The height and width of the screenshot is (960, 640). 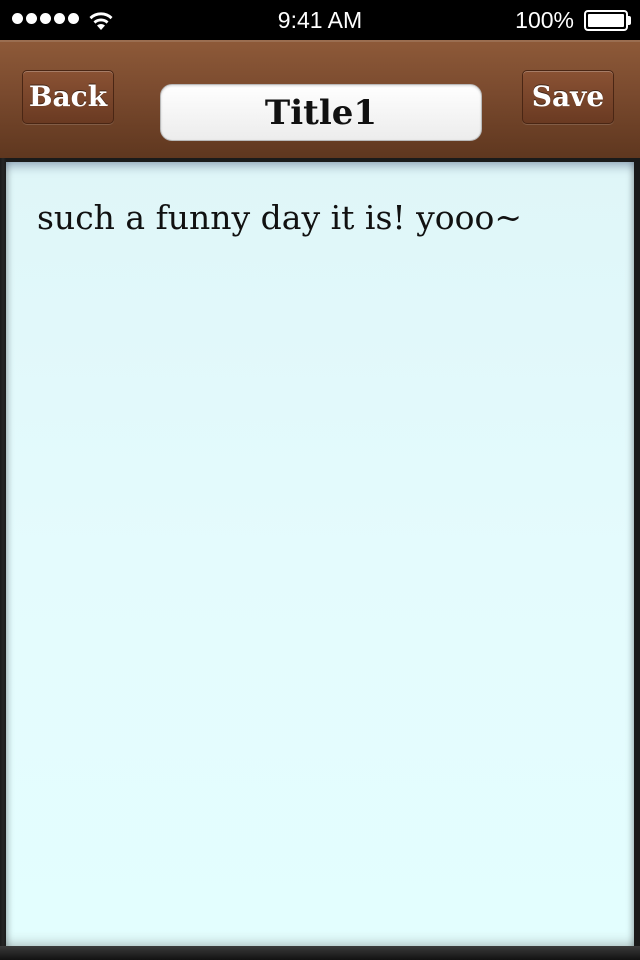 What do you see at coordinates (320, 953) in the screenshot?
I see `bottom-edge` at bounding box center [320, 953].